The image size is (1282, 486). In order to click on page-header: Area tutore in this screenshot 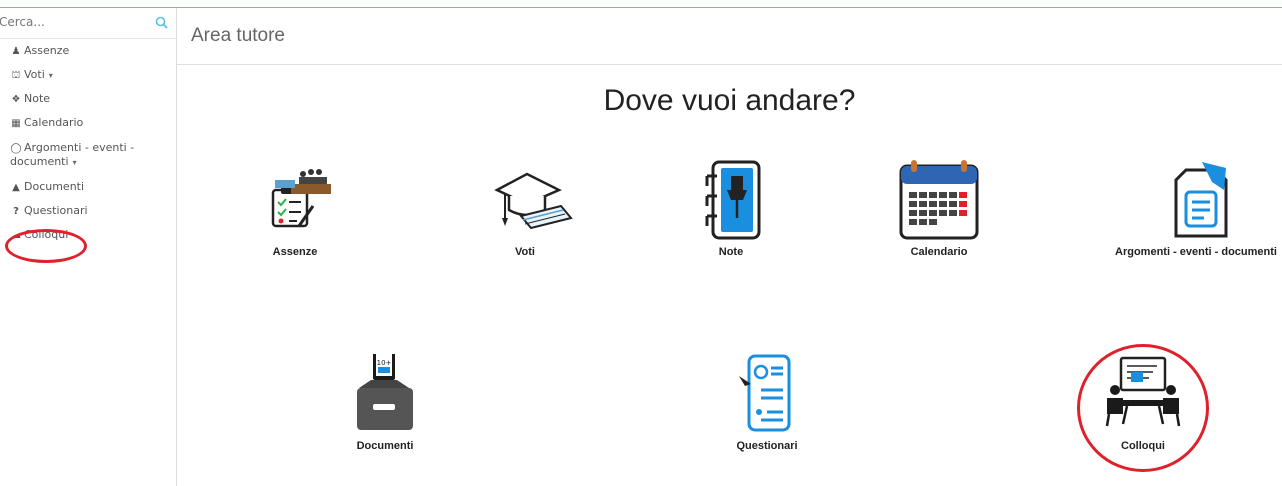, I will do `click(729, 36)`.